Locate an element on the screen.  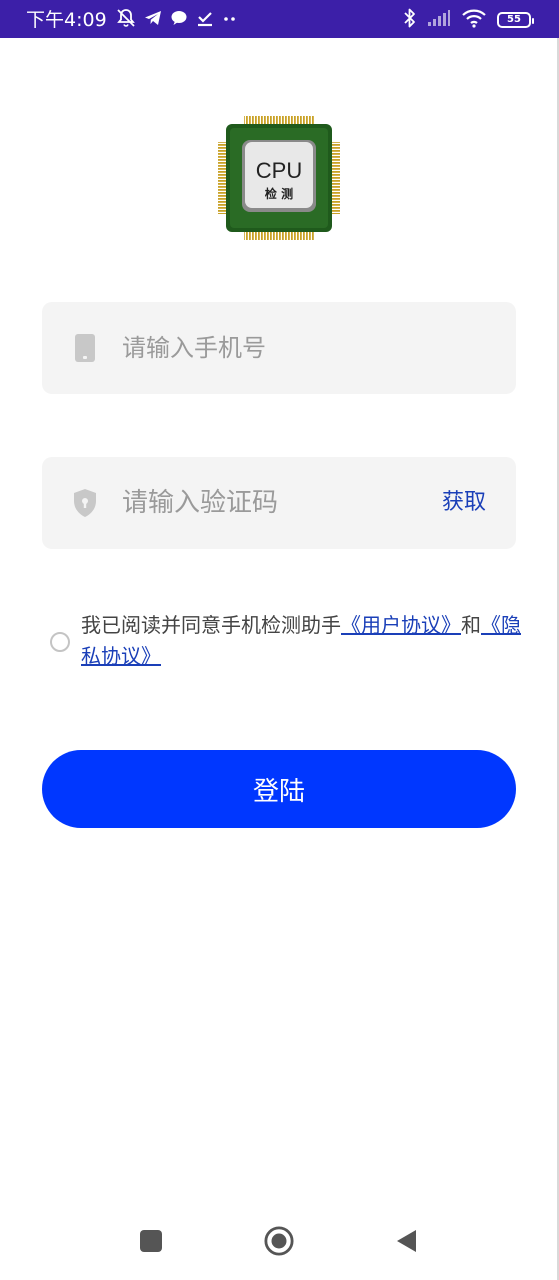
chat-bubble-icon is located at coordinates (179, 20).